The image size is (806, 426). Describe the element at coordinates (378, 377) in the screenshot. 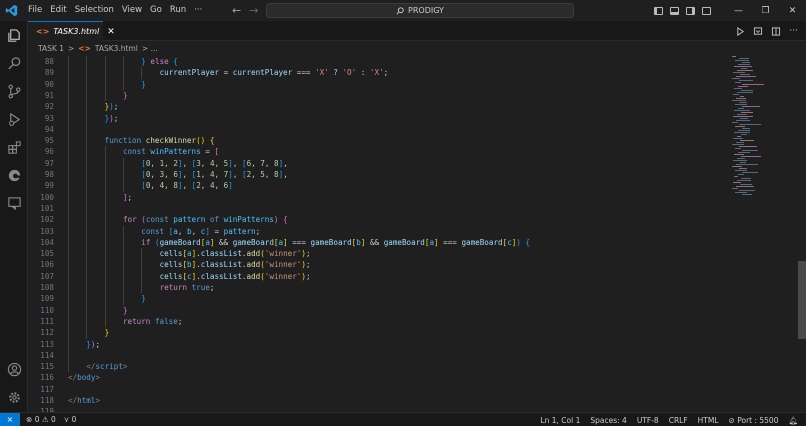

I see `code-line: 116 </body>` at that location.